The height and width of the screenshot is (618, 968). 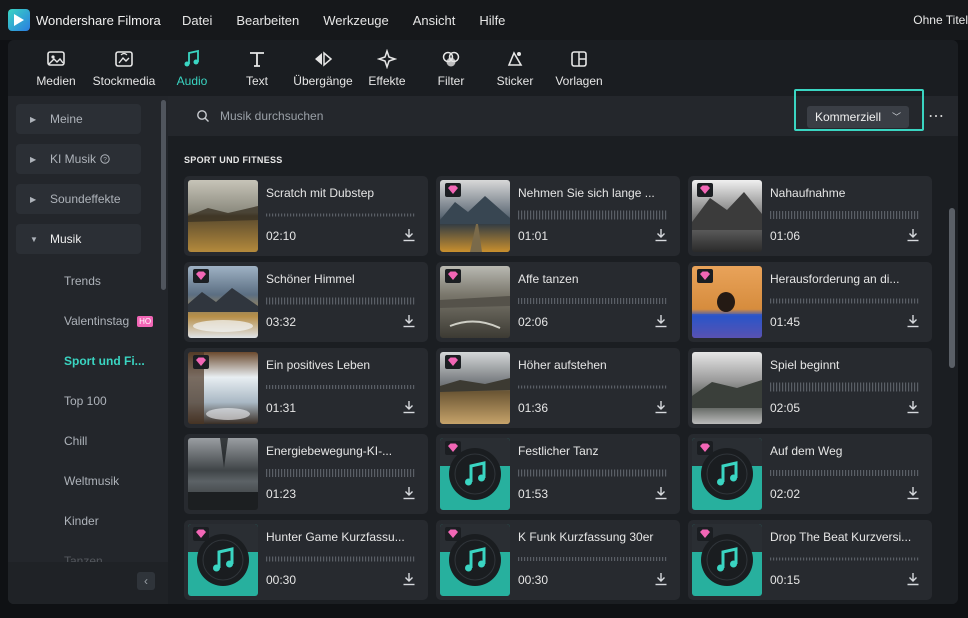 What do you see at coordinates (146, 581) in the screenshot?
I see `collapse-sidebar-button: ‹` at bounding box center [146, 581].